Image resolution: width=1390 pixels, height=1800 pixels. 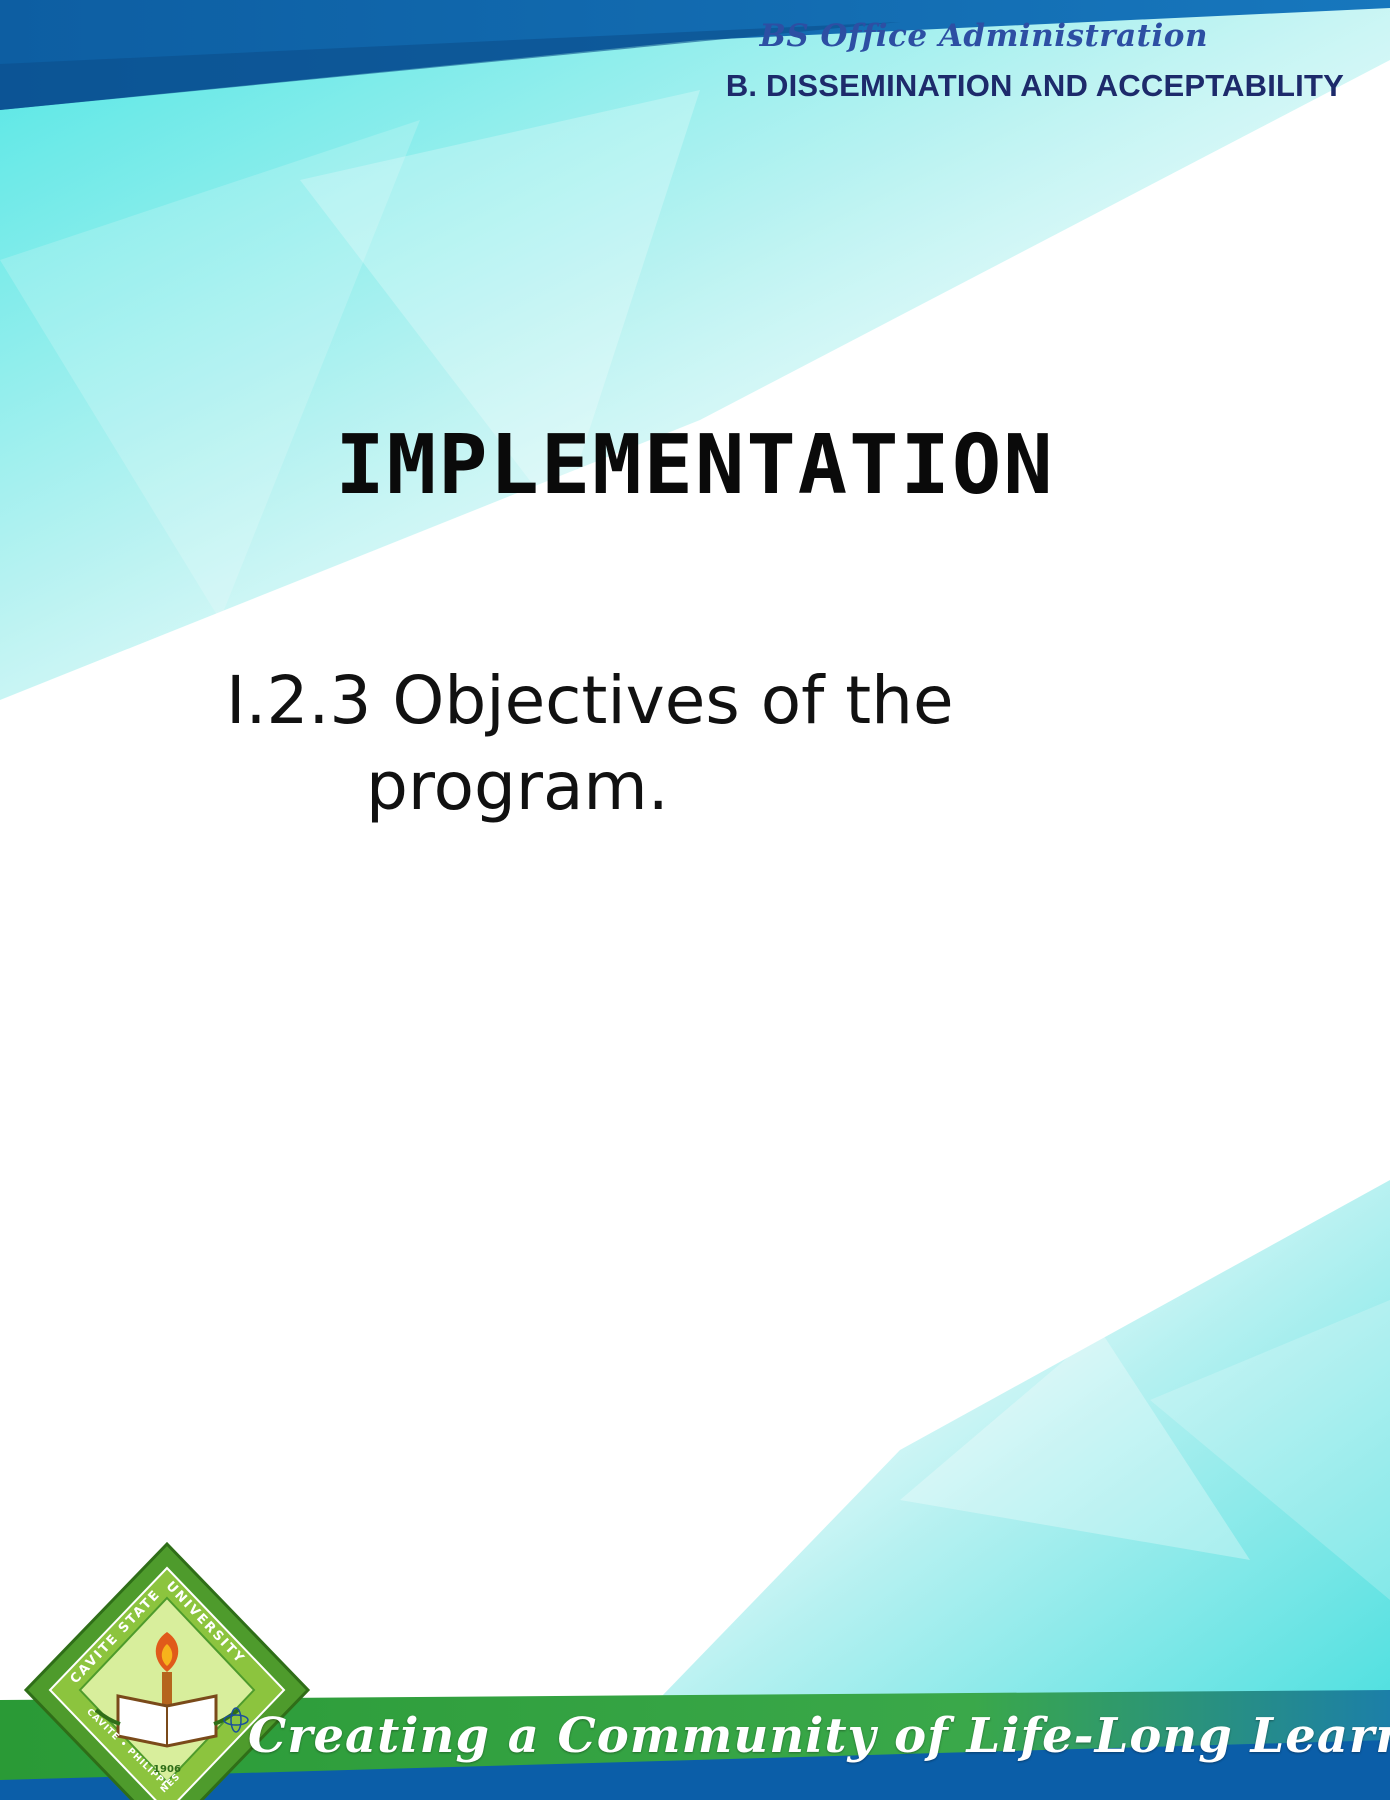 What do you see at coordinates (1034, 85) in the screenshot?
I see `section-title: B. DISSEMINATION AND ACCEPTABILITY` at bounding box center [1034, 85].